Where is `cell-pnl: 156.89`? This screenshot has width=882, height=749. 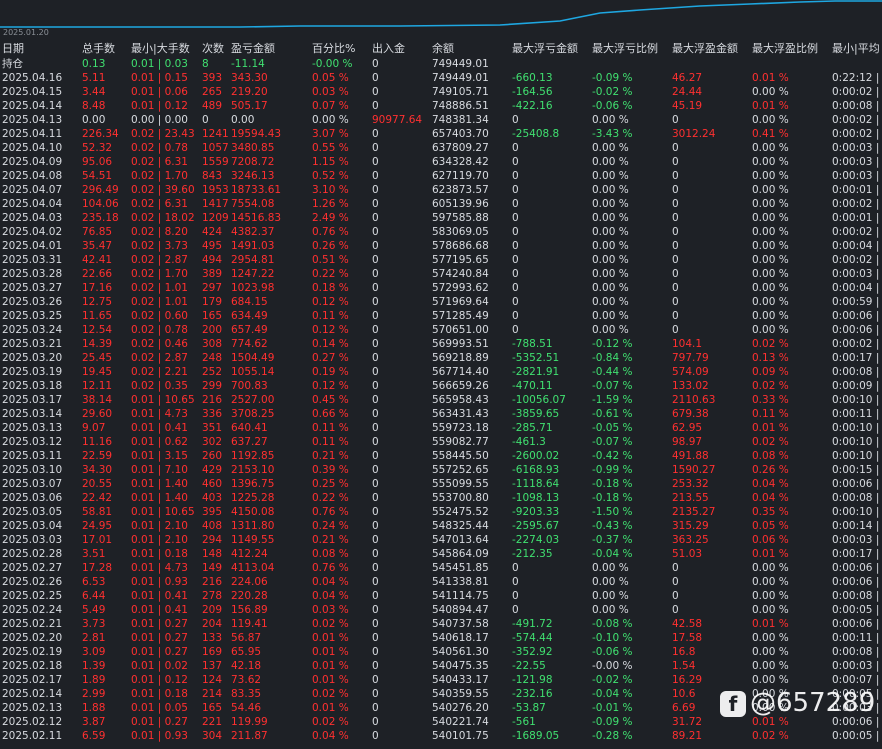
cell-pnl: 156.89 is located at coordinates (249, 610).